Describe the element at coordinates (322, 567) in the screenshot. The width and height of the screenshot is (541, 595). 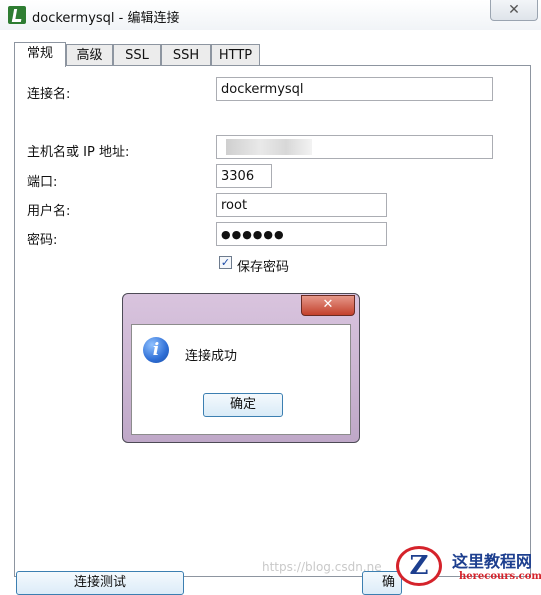
I see `csdn-watermark: https://blog.csdn.ne` at that location.